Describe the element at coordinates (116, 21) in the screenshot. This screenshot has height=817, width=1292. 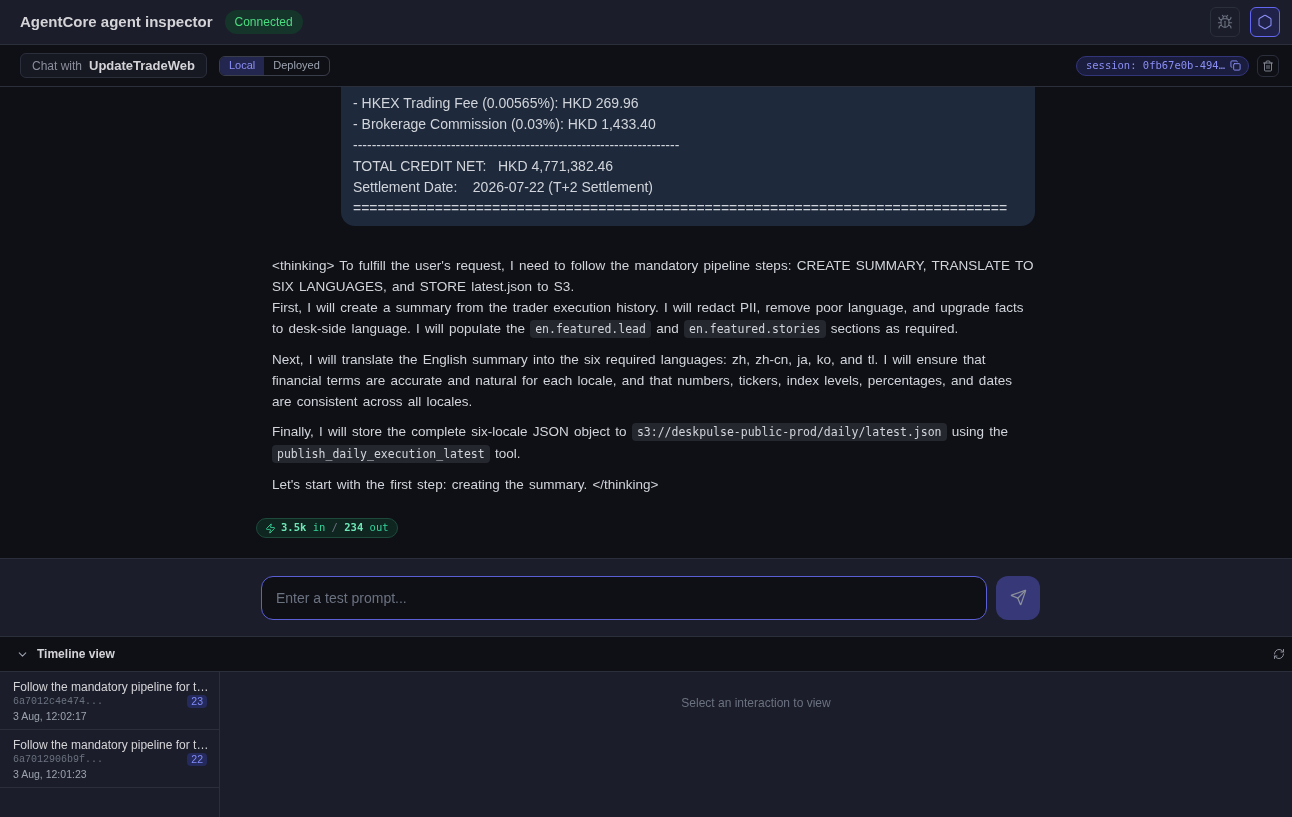
I see `app-title: AgentCore agent inspector` at that location.